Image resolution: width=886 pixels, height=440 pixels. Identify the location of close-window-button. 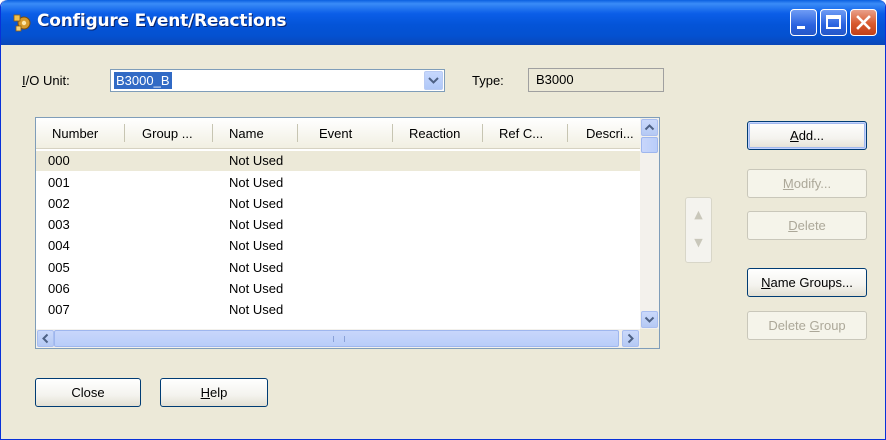
(863, 22).